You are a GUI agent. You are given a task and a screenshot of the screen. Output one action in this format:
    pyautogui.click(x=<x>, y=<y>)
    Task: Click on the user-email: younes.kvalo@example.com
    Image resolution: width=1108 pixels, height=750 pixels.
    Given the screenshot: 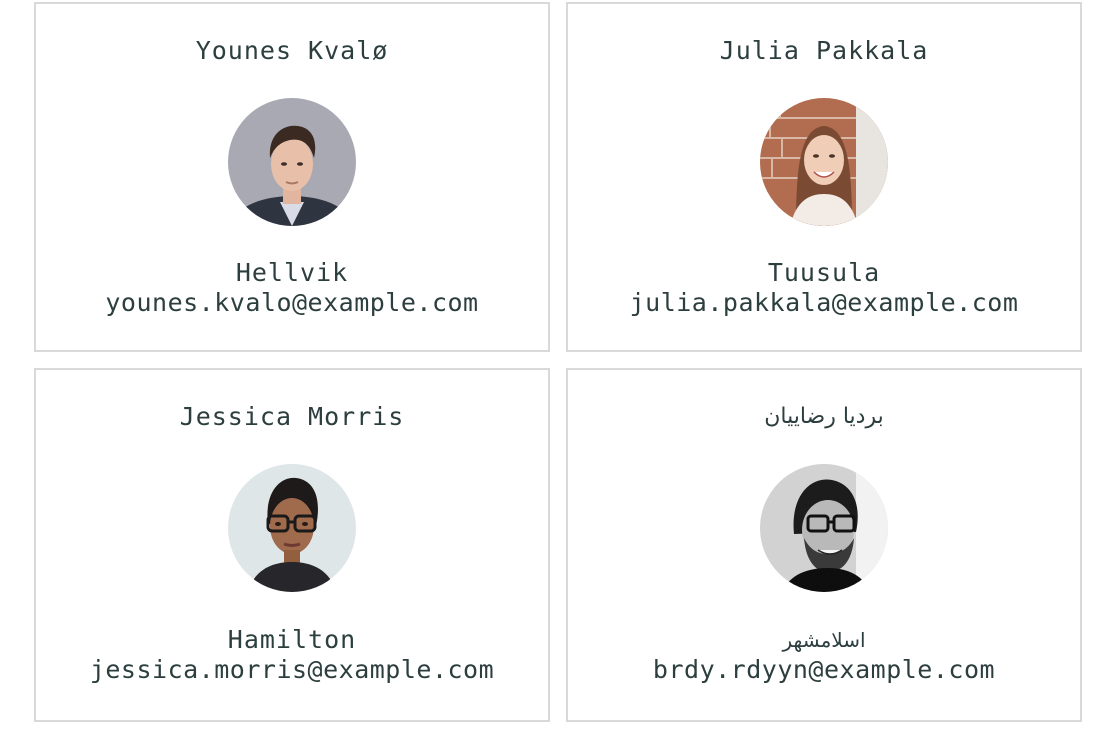 What is the action you would take?
    pyautogui.click(x=292, y=303)
    